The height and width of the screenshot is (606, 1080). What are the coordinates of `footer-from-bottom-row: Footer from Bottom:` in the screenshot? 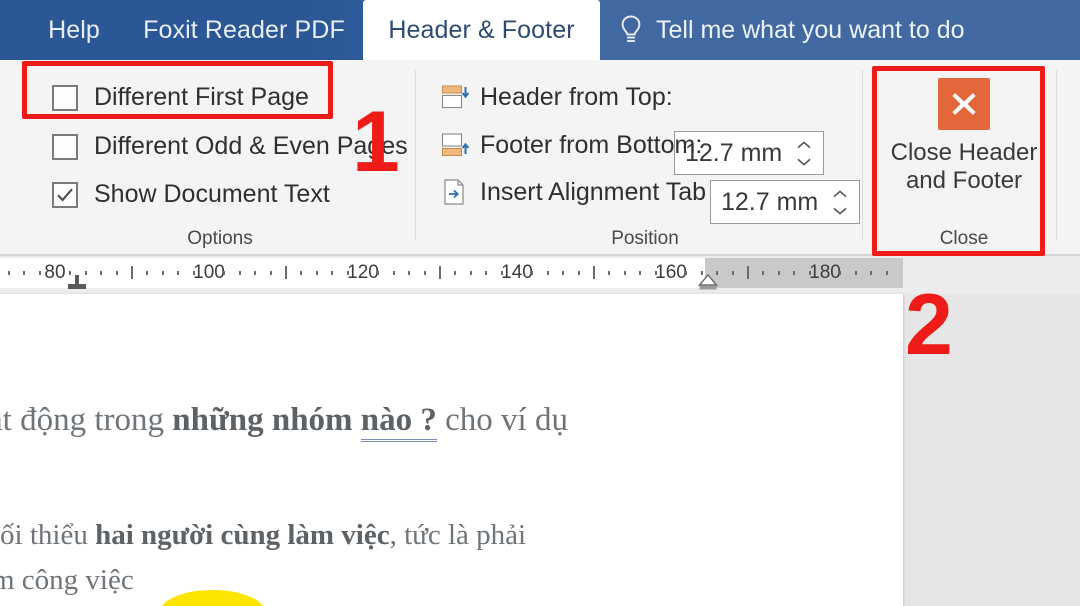 It's located at (571, 145).